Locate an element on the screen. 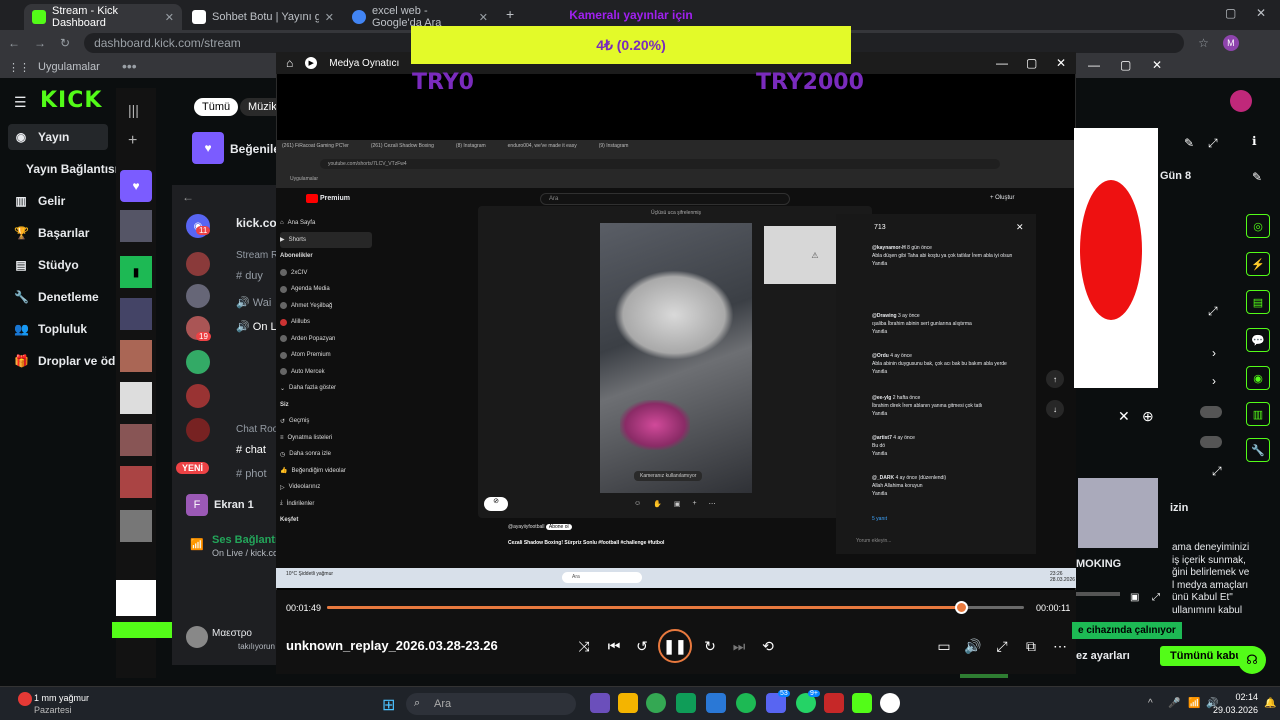 This screenshot has width=1280, height=720. nav-yayin: ◉ Yayın is located at coordinates (42, 137).